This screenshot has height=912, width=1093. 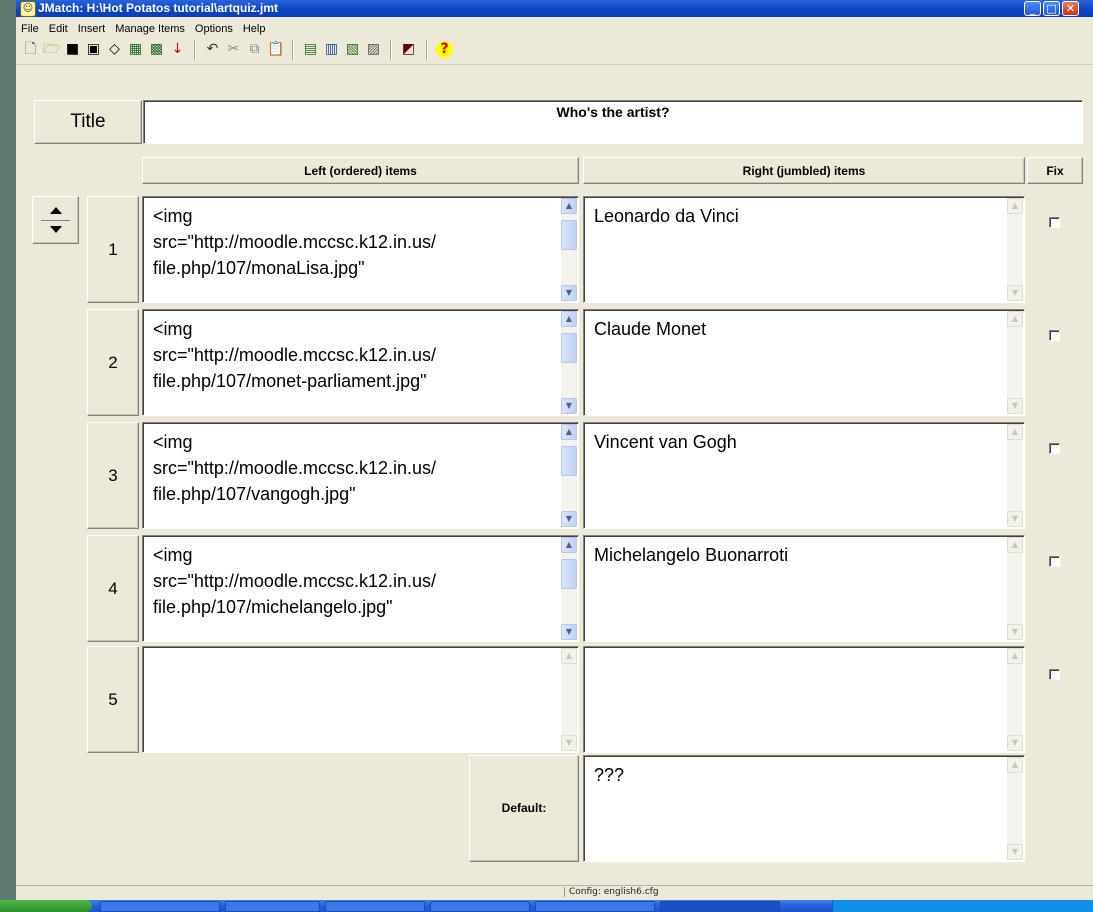 I want to click on taskbar-item-active, so click(x=720, y=906).